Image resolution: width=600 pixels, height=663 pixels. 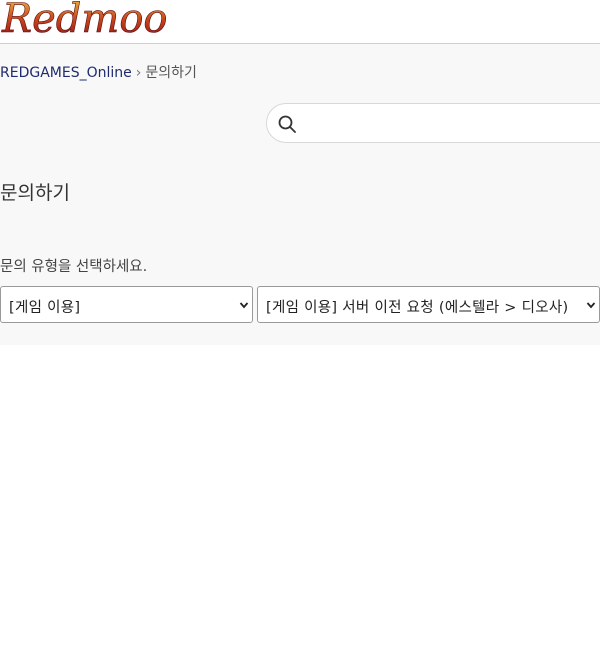 I want to click on detail-select-value: [게임 이용] 서버 이전 요청 (에스텔라 > 디오사), so click(x=417, y=308).